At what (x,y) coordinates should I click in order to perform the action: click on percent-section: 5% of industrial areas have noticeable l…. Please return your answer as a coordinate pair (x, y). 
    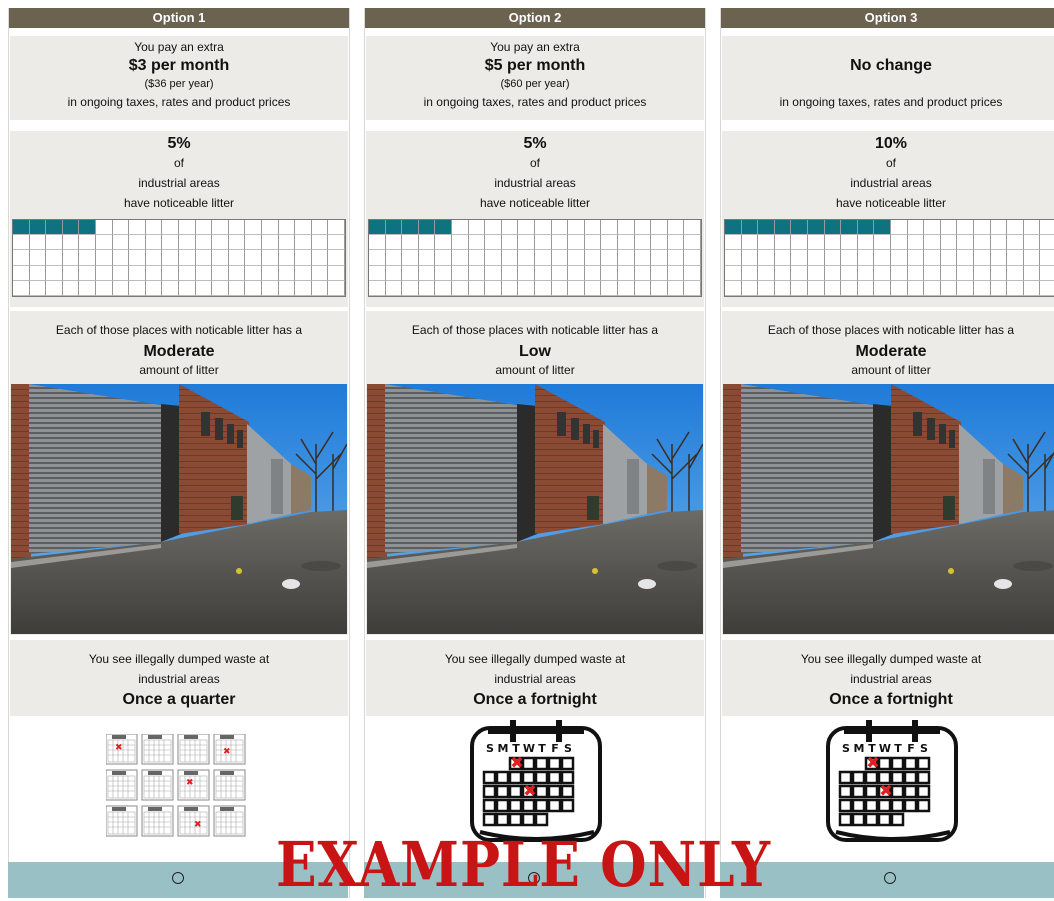
    Looking at the image, I should click on (535, 219).